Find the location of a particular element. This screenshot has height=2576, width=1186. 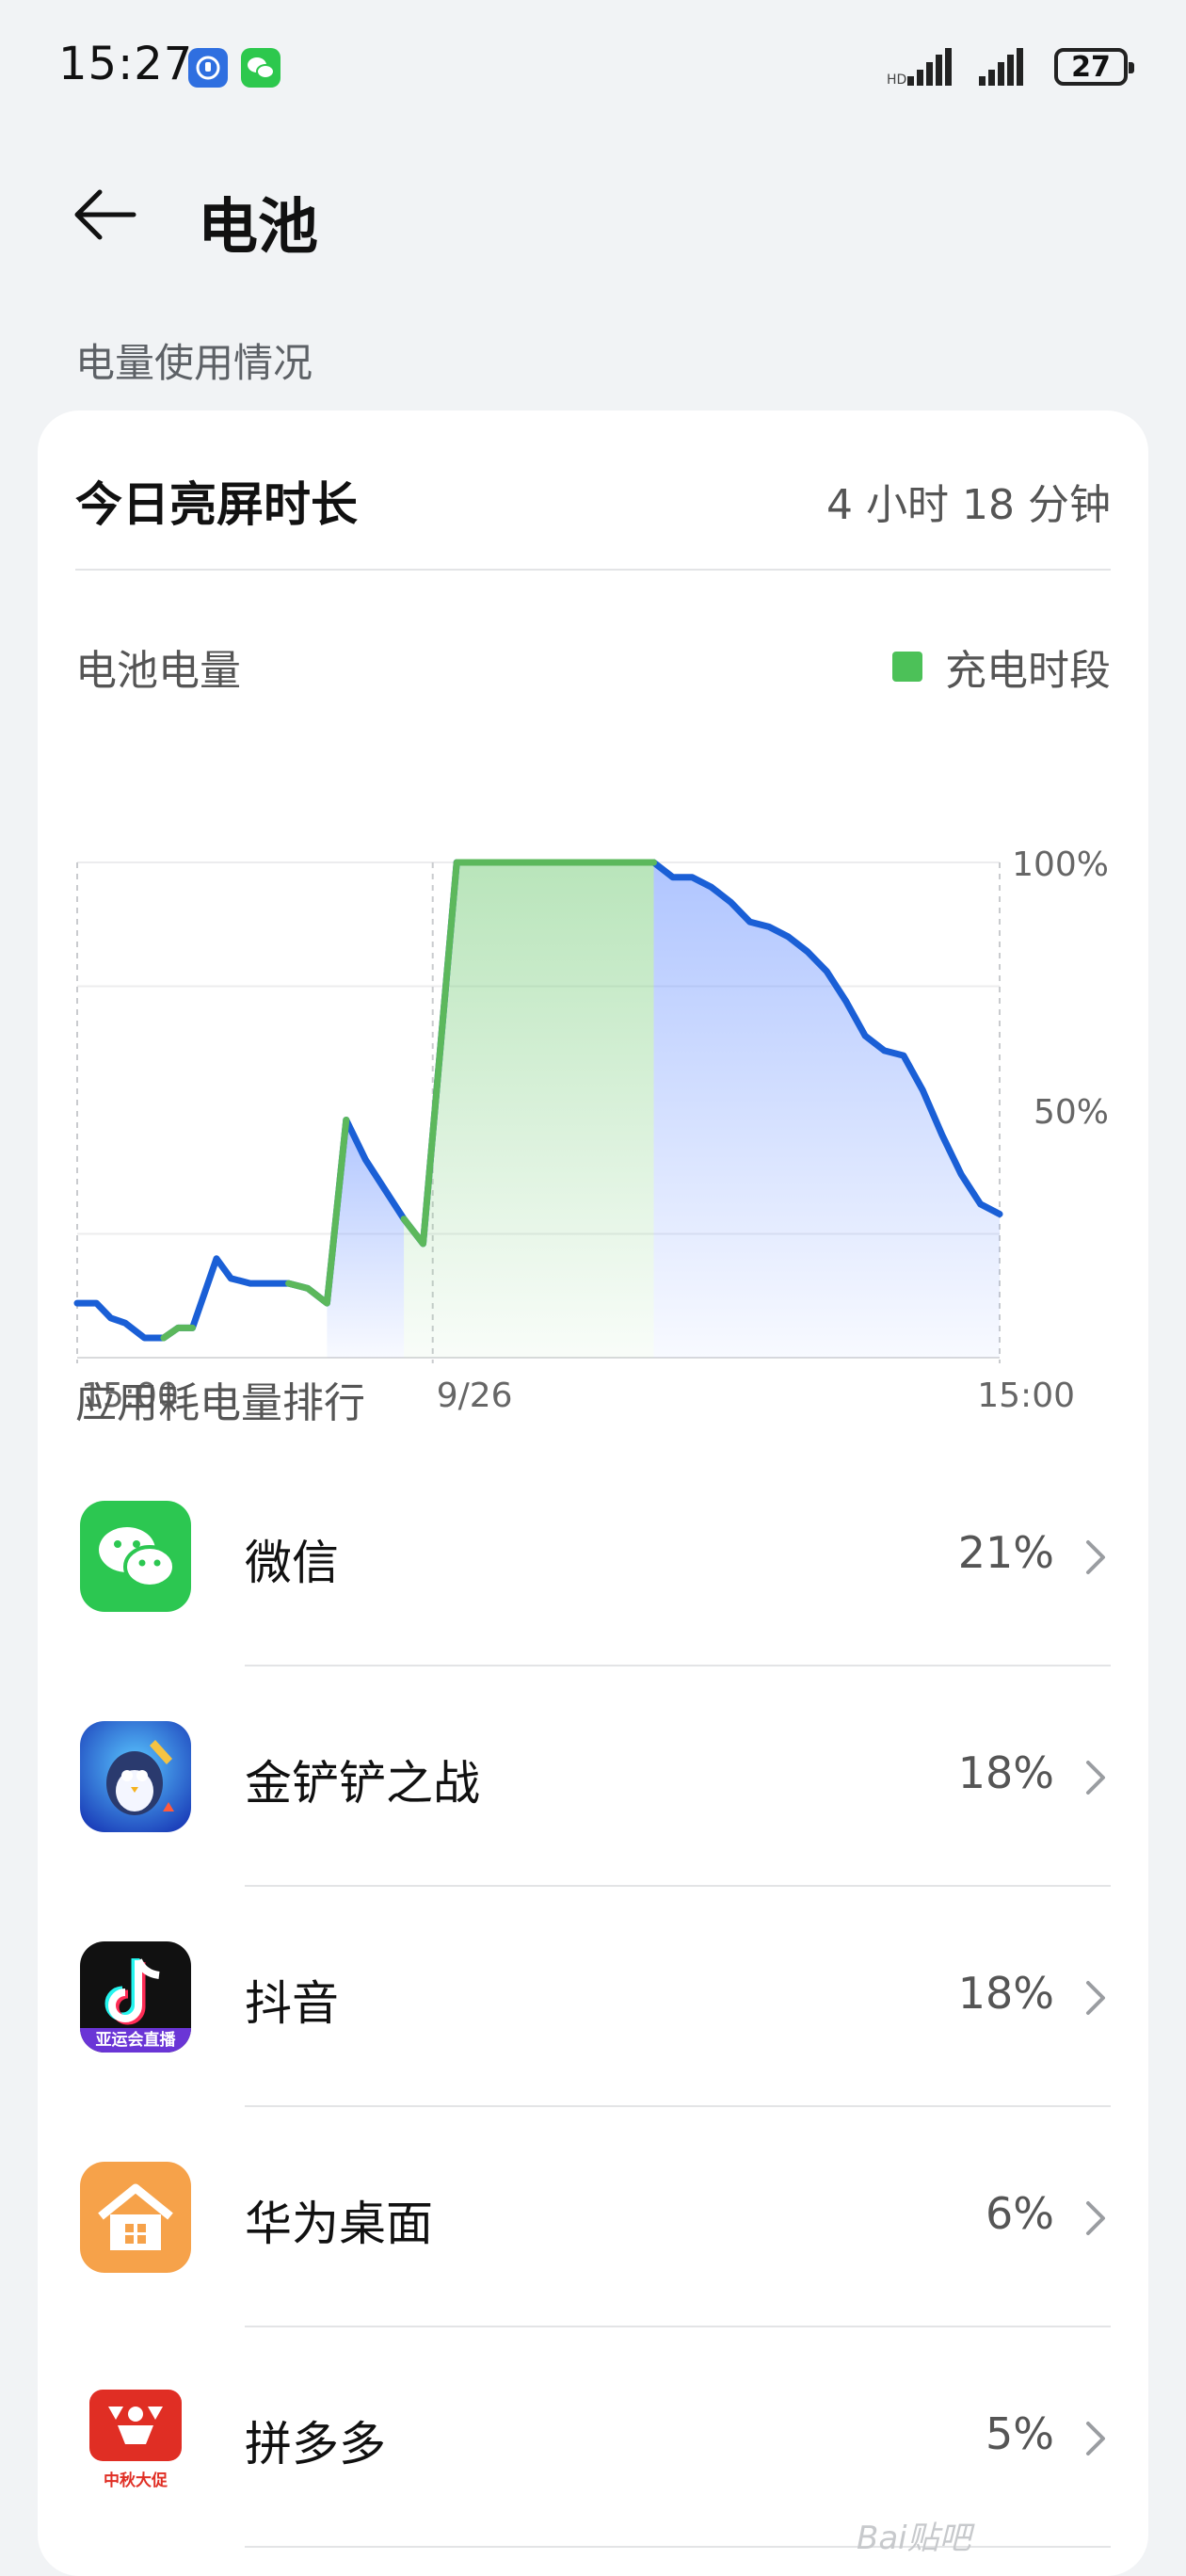

signal-2-icon is located at coordinates (1001, 67).